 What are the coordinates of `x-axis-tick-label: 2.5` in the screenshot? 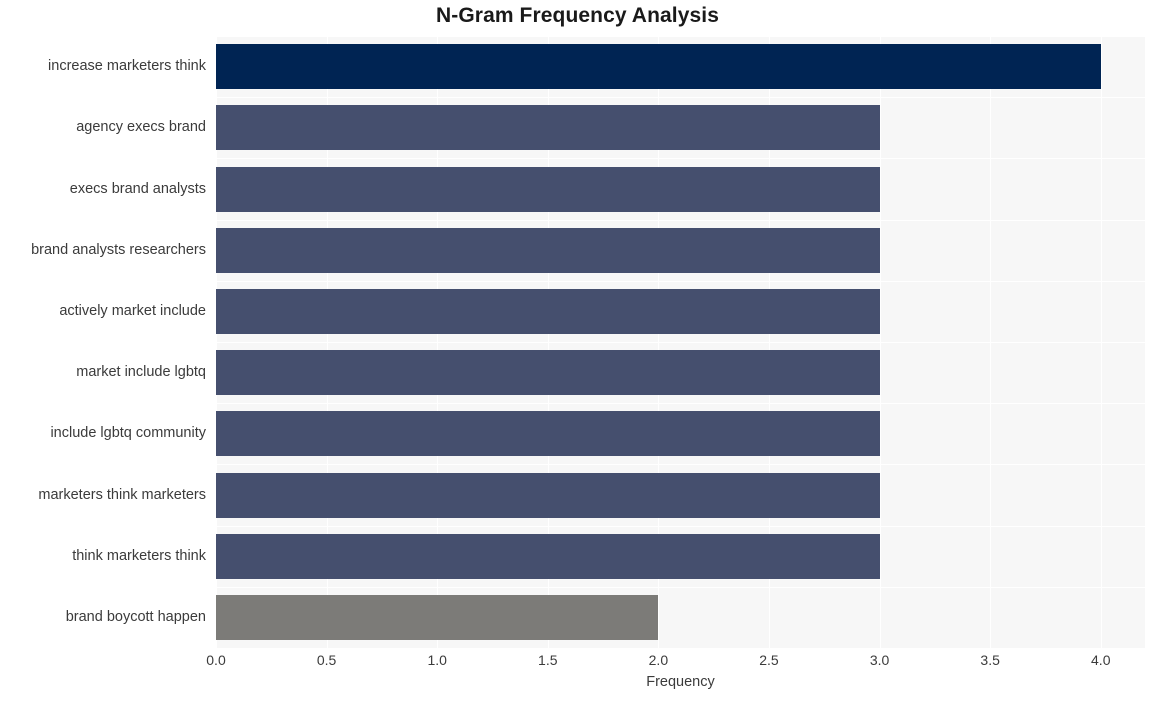 It's located at (769, 660).